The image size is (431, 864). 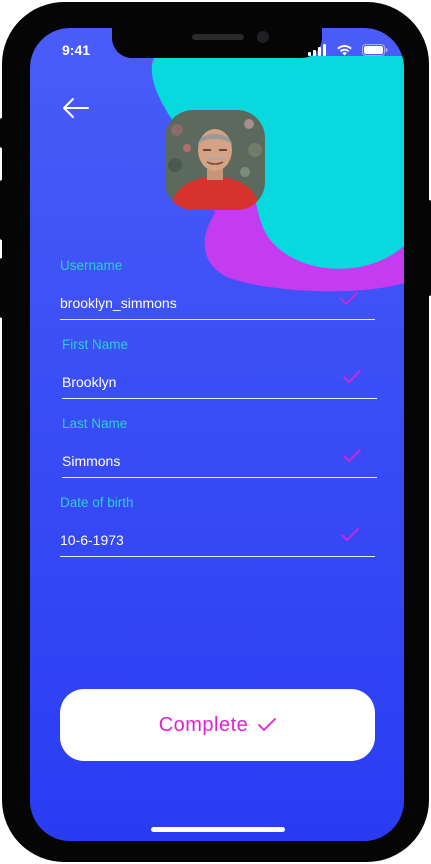 I want to click on first-name-value: Brooklyn, so click(x=89, y=382).